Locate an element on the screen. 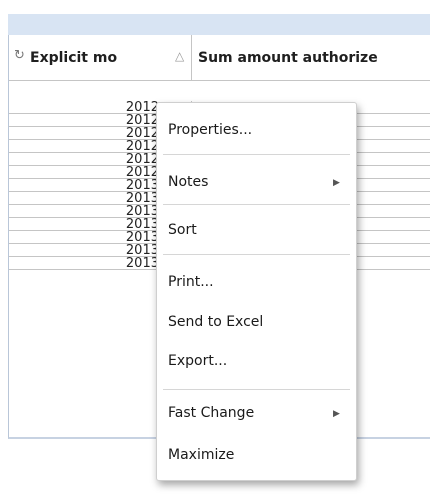 Image resolution: width=430 pixels, height=501 pixels. menu-item-sort: Sort is located at coordinates (182, 230).